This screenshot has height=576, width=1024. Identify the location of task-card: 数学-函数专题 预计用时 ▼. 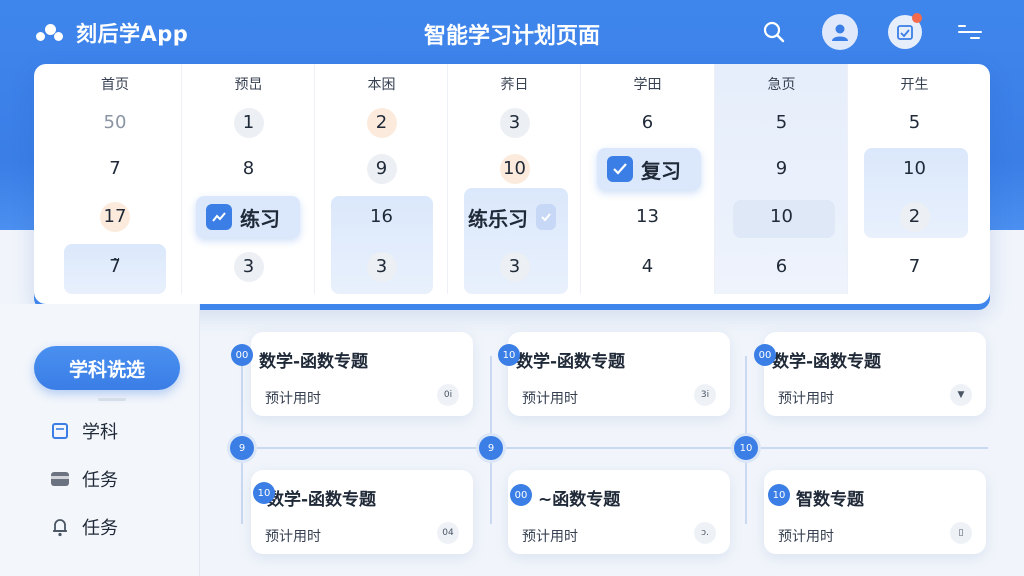
(875, 374).